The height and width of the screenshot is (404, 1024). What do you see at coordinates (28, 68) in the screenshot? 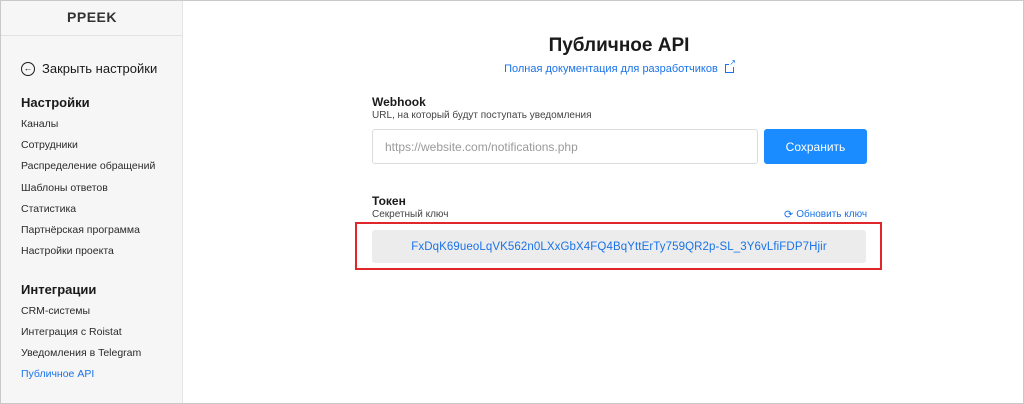
I see `back-arrow-icon: ←` at bounding box center [28, 68].